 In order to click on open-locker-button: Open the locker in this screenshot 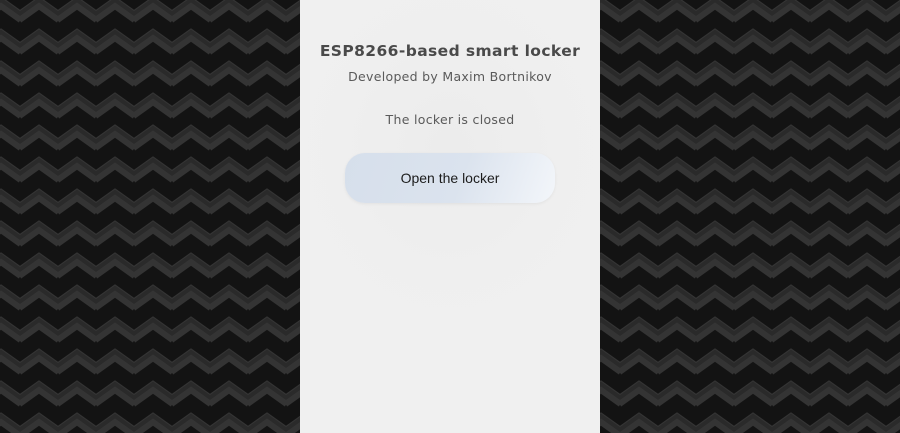, I will do `click(450, 178)`.